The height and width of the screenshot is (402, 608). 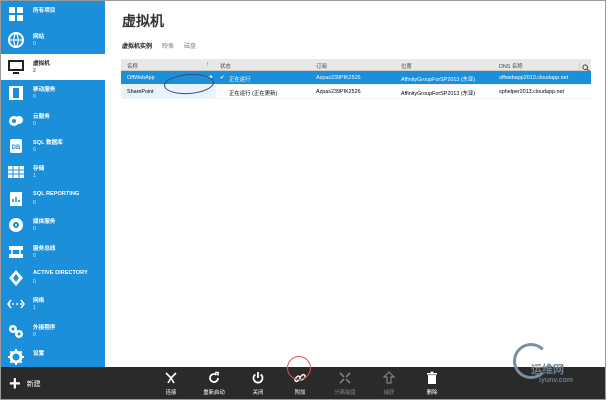 What do you see at coordinates (44, 222) in the screenshot?
I see `sidebar-item-label: 媒体服务` at bounding box center [44, 222].